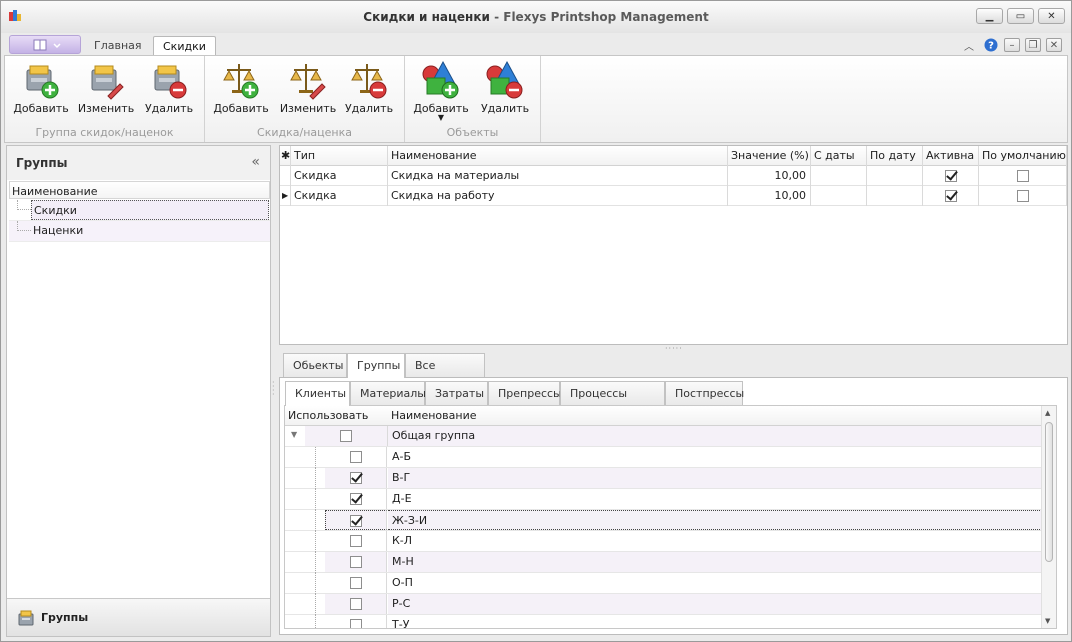 This screenshot has width=1072, height=642. What do you see at coordinates (663, 583) in the screenshot?
I see `list-item: О-П` at bounding box center [663, 583].